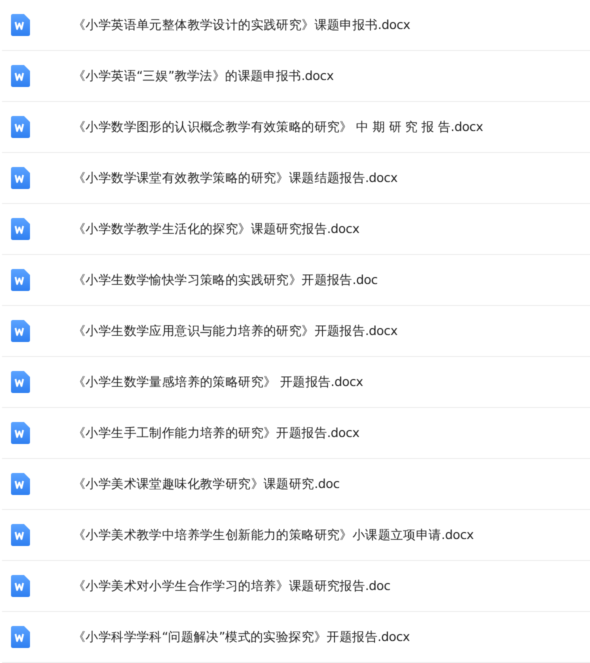 The height and width of the screenshot is (663, 590). I want to click on file-name: 《小学英语单元整体教学设计的实践研究》课题申报书.docx, so click(241, 25).